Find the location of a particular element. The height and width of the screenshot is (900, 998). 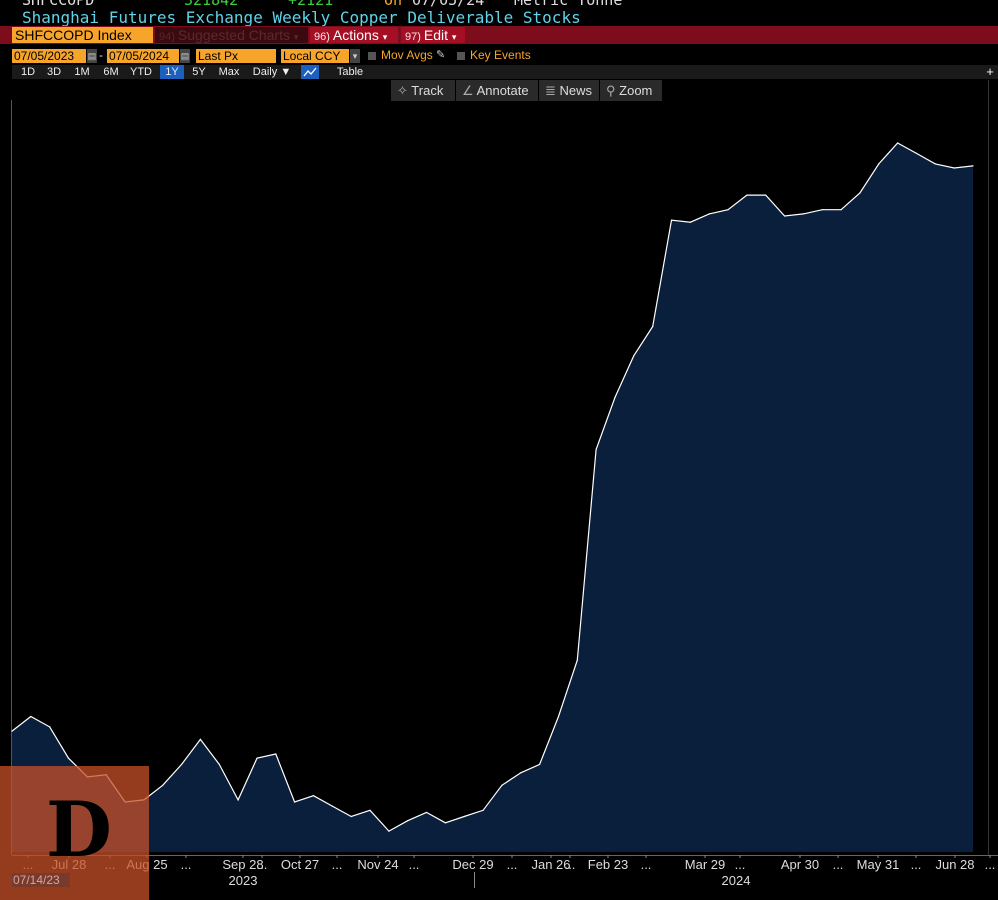

x-tick-label: Feb 23 is located at coordinates (608, 864).